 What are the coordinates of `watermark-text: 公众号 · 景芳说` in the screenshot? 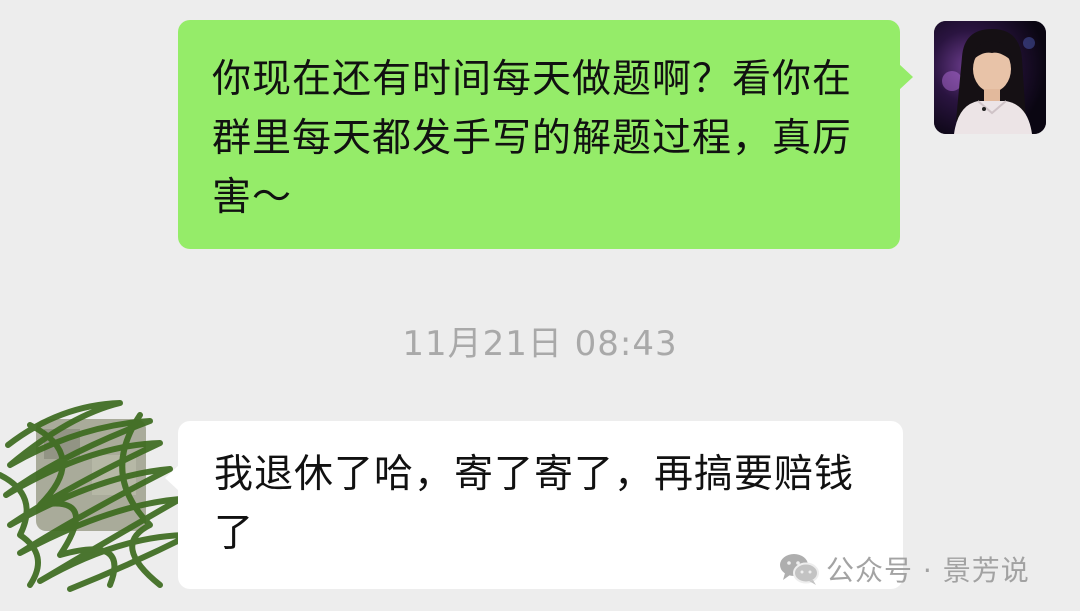 It's located at (928, 570).